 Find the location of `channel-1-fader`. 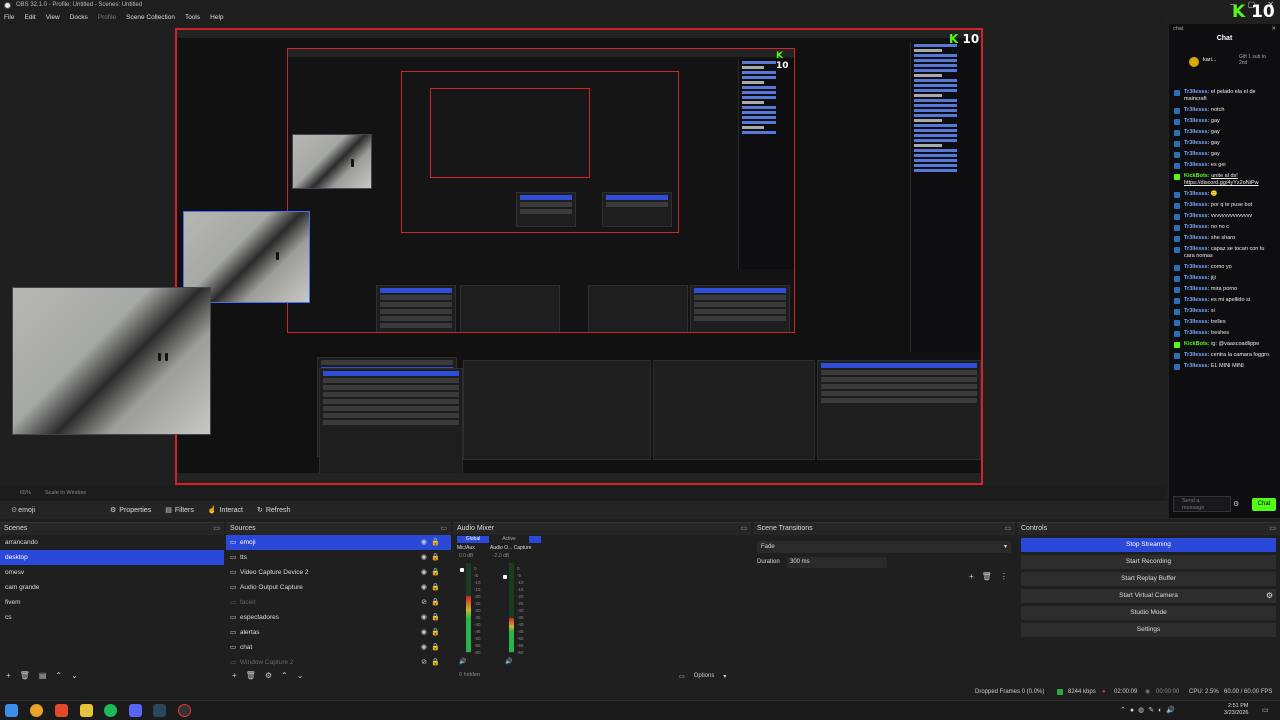

channel-1-fader is located at coordinates (462, 570).